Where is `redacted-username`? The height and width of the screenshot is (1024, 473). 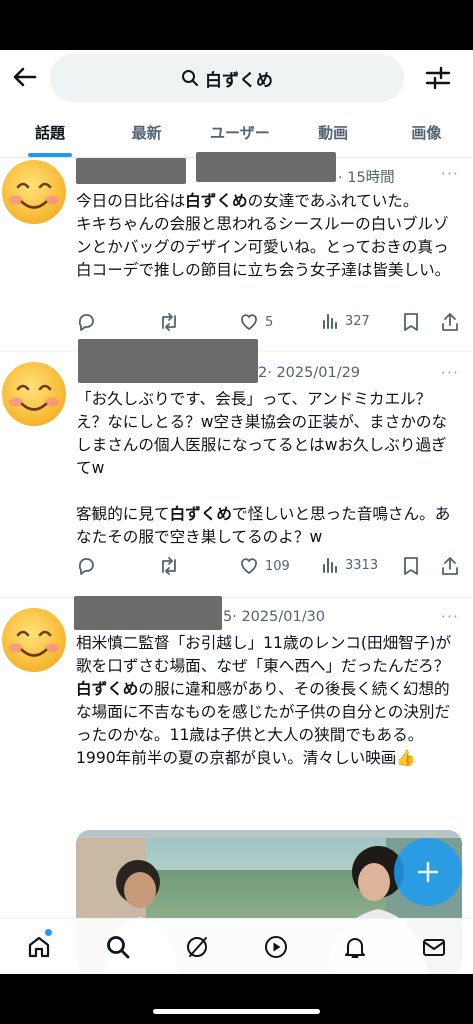
redacted-username is located at coordinates (266, 167).